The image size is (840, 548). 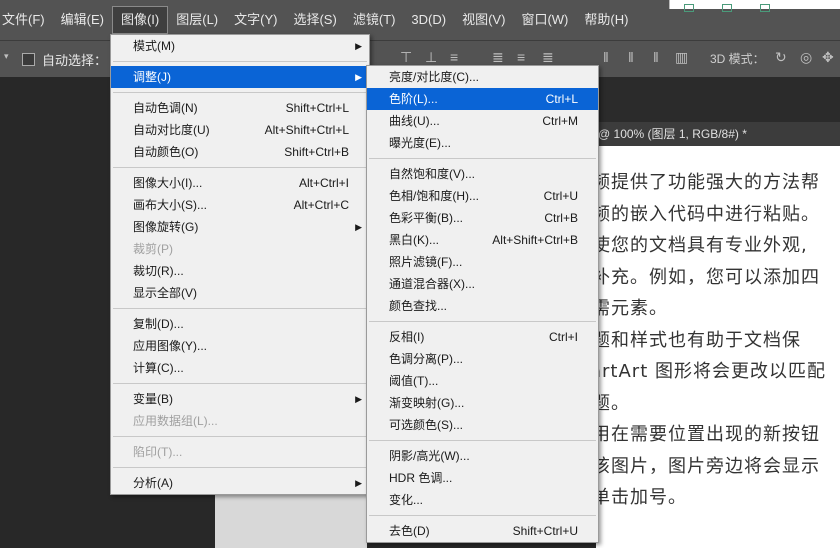 I want to click on menubar-item: 滤镜(T), so click(x=374, y=20).